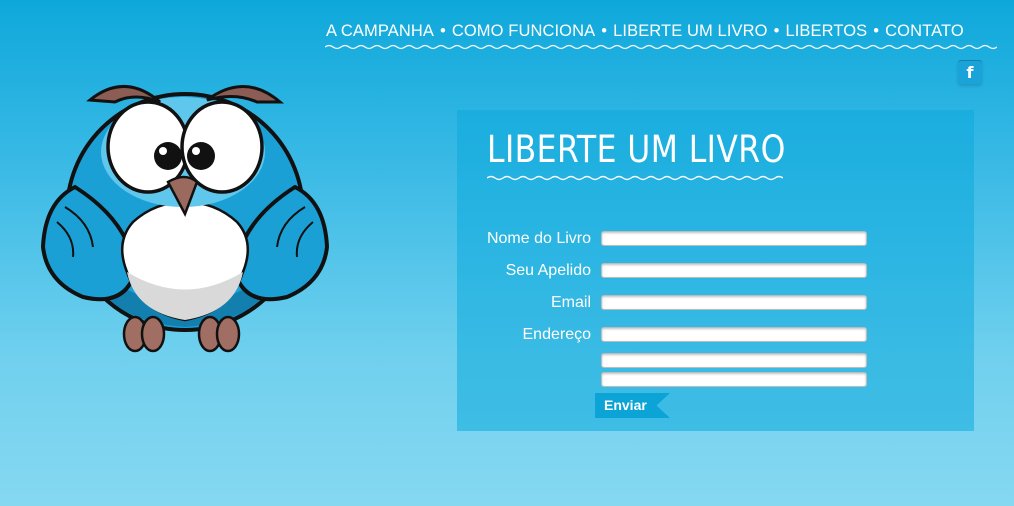  What do you see at coordinates (970, 72) in the screenshot?
I see `facebook-icon: f` at bounding box center [970, 72].